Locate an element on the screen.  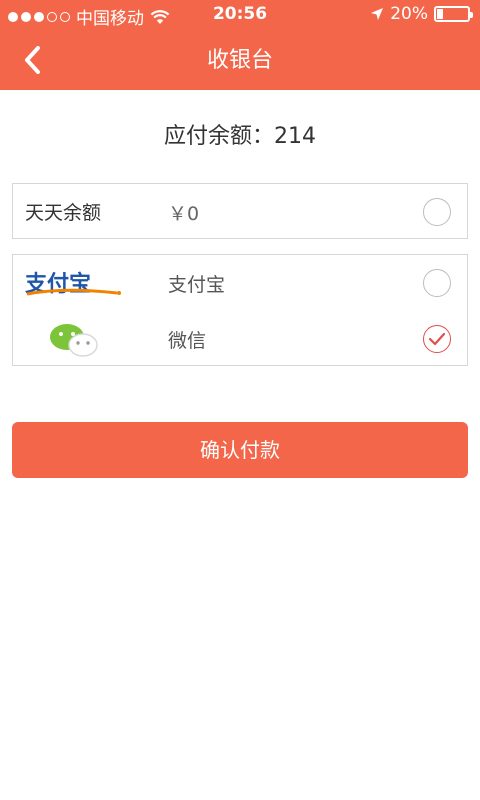
status-bar: 中国移动 20:56 20% is located at coordinates (240, 15).